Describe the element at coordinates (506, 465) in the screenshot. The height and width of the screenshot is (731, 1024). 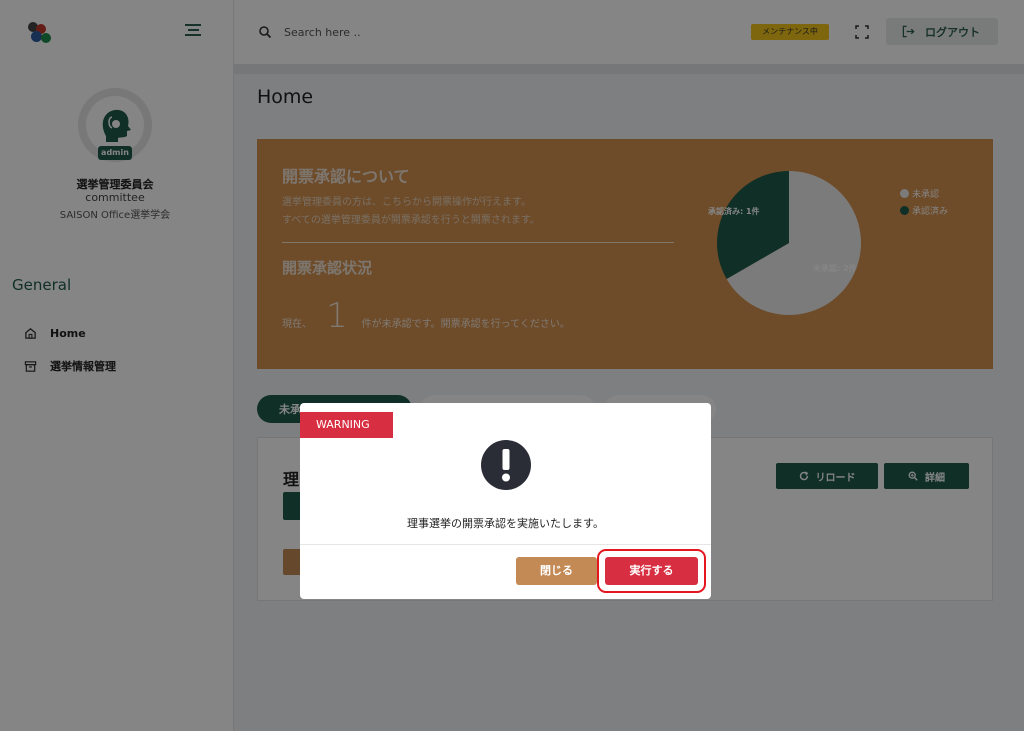
I see `exclamation-icon` at that location.